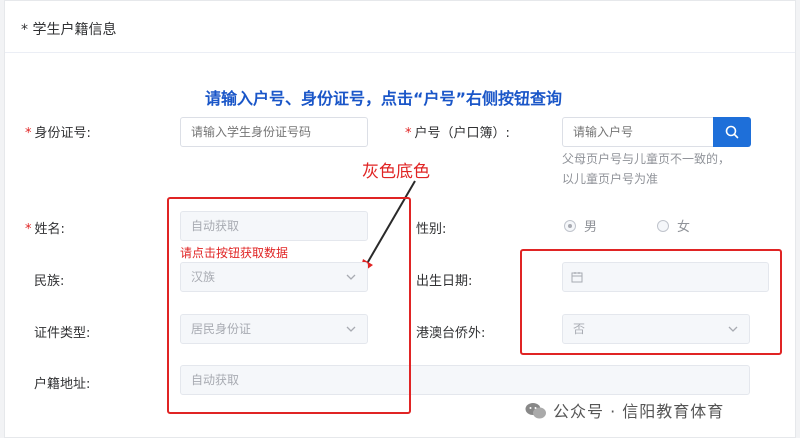 The width and height of the screenshot is (800, 438). What do you see at coordinates (62, 333) in the screenshot?
I see `id-type-label: 证件类型:` at bounding box center [62, 333].